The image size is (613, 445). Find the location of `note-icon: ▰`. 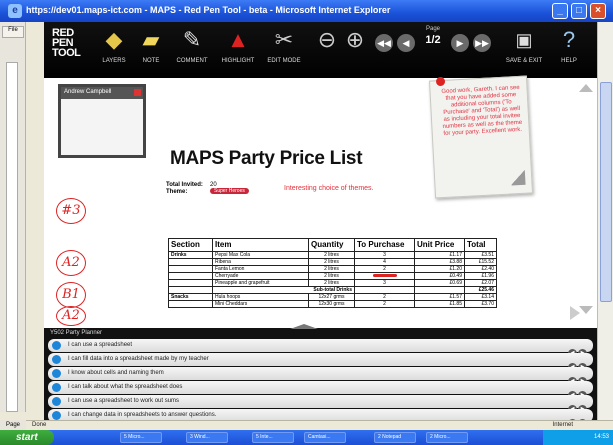

note-icon: ▰ is located at coordinates (151, 39).